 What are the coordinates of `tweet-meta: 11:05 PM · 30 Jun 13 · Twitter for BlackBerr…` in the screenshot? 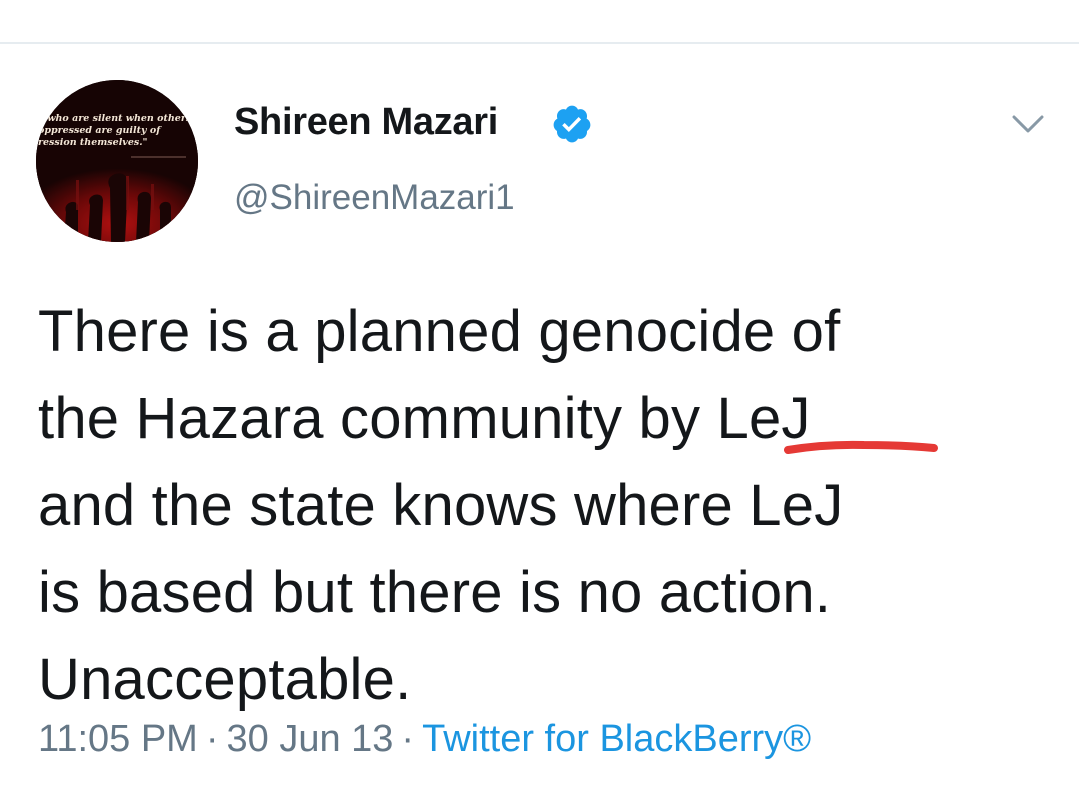 It's located at (424, 739).